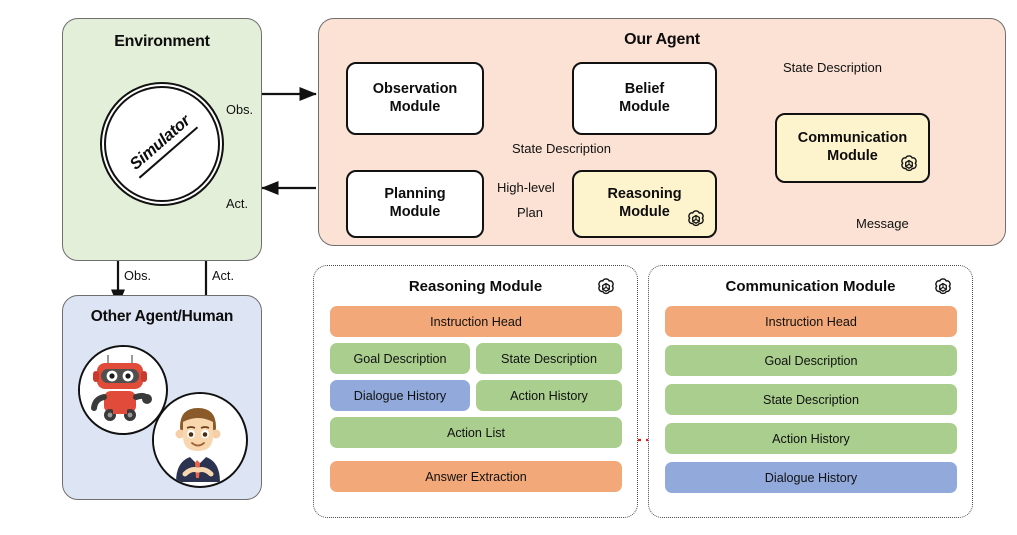  I want to click on reasoning-module-box: Reasoning Module, so click(644, 204).